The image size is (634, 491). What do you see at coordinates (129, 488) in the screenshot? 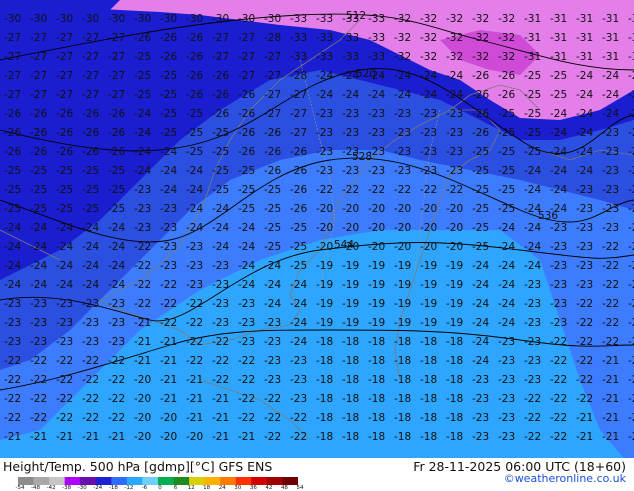
I see `legend-label: -12` at bounding box center [129, 488].